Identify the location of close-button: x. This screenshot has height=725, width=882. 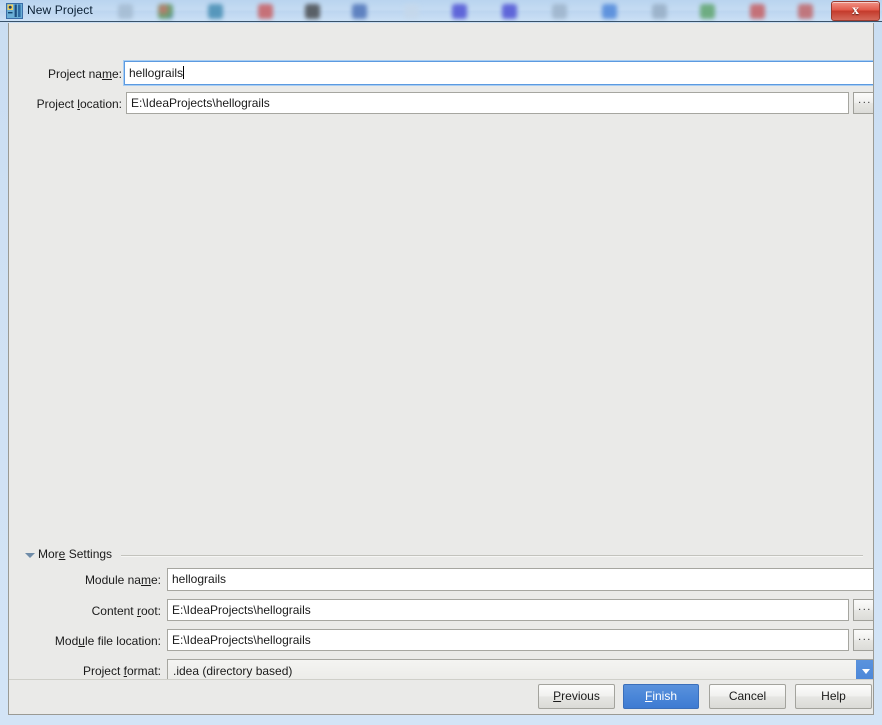
(855, 11).